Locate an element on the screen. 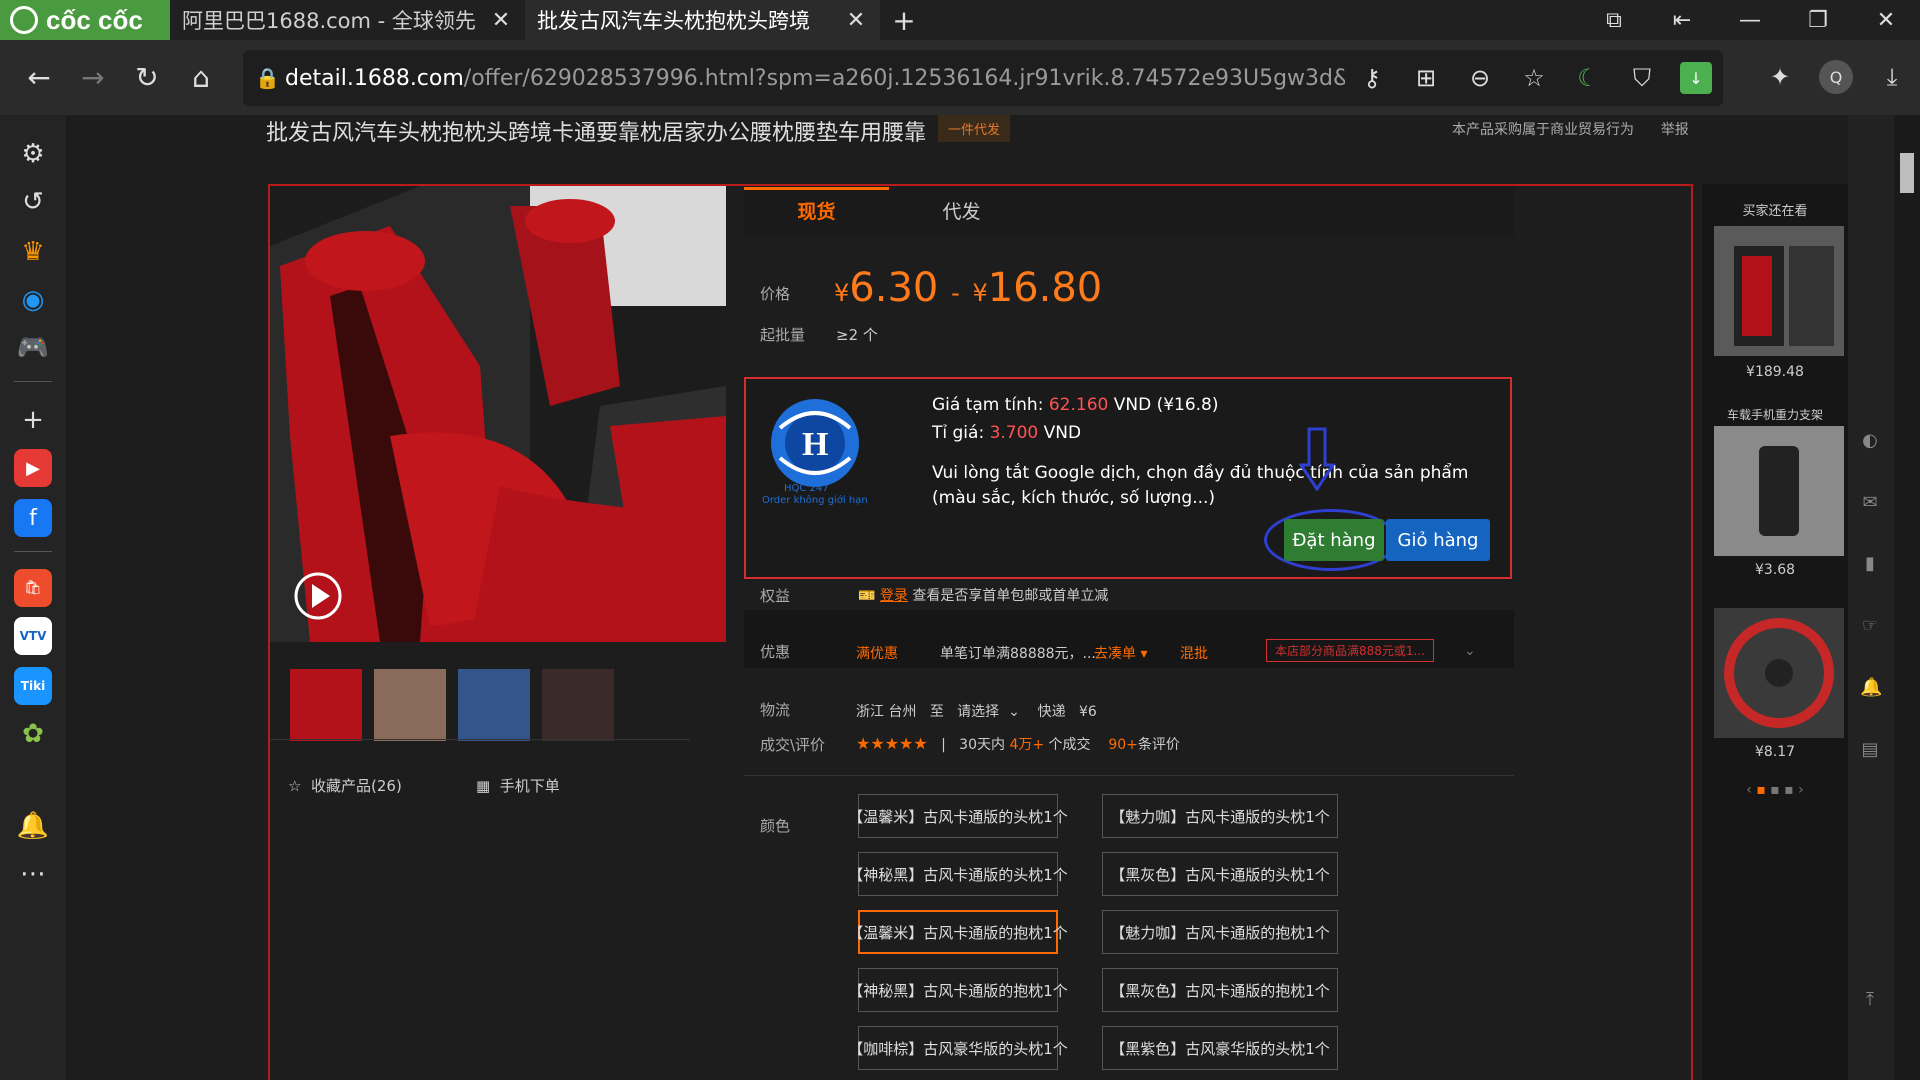 Image resolution: width=1920 pixels, height=1080 pixels. color-option: 【神秘黑】古风卡通版的抱枕1个 is located at coordinates (958, 990).